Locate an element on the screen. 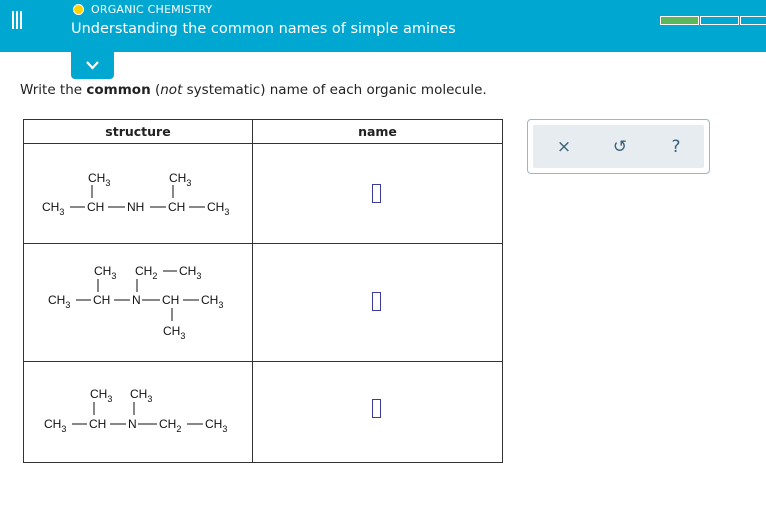  undo-icon: ↺ is located at coordinates (620, 147).